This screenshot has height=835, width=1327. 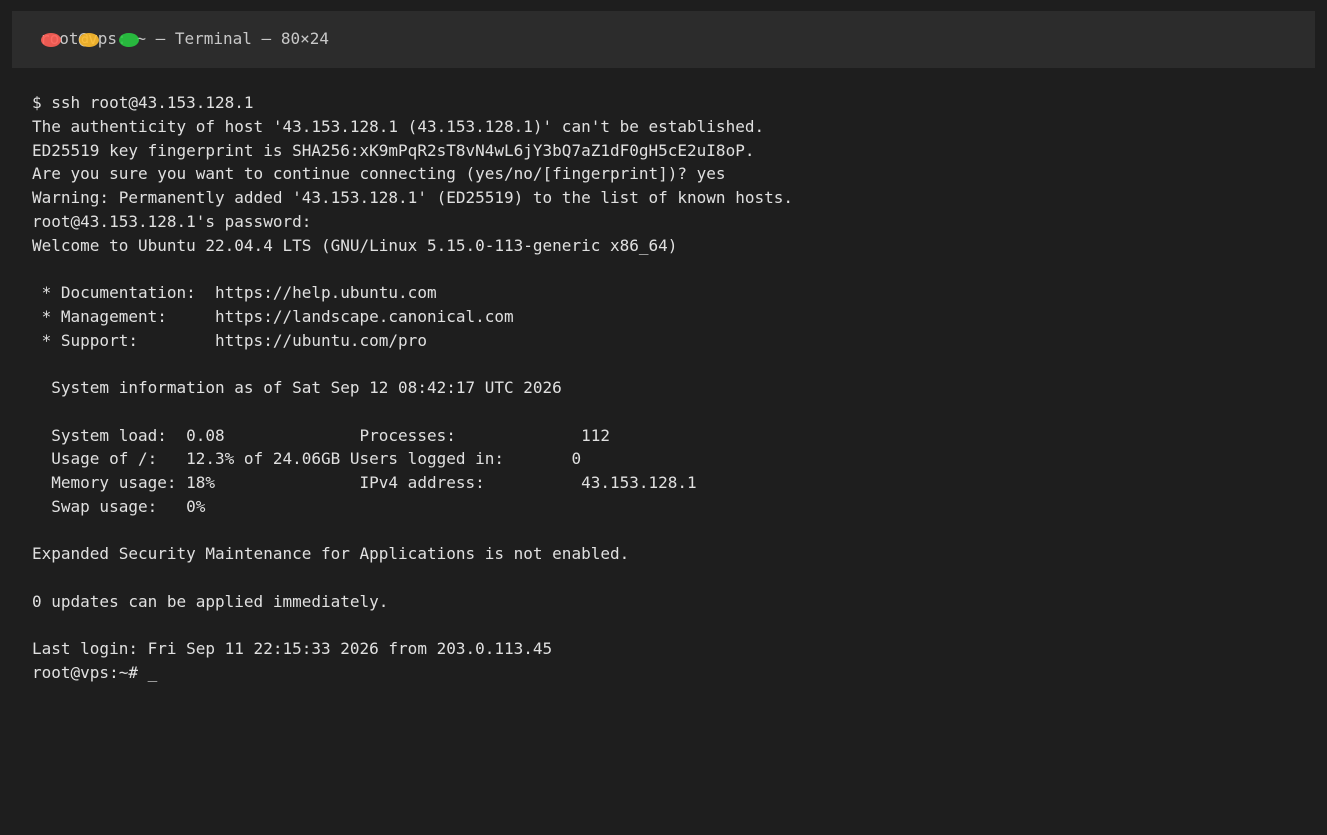 What do you see at coordinates (90, 672) in the screenshot?
I see `shell-prompt: root@vps:~#` at bounding box center [90, 672].